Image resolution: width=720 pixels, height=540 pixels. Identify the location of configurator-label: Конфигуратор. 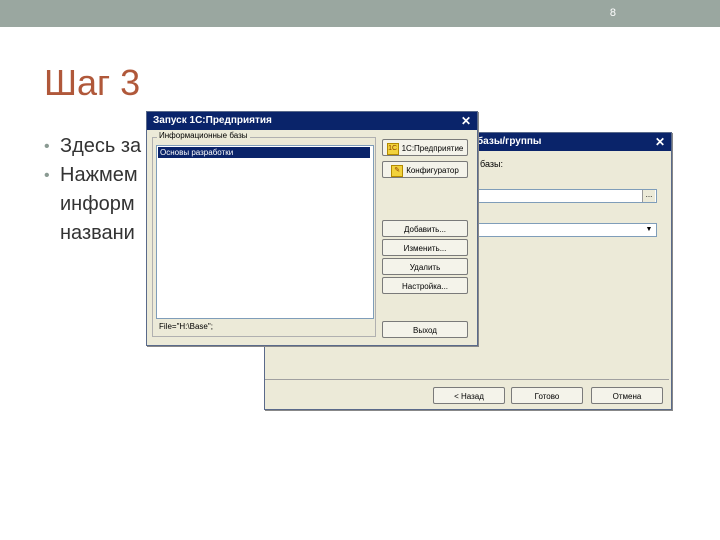
(432, 170).